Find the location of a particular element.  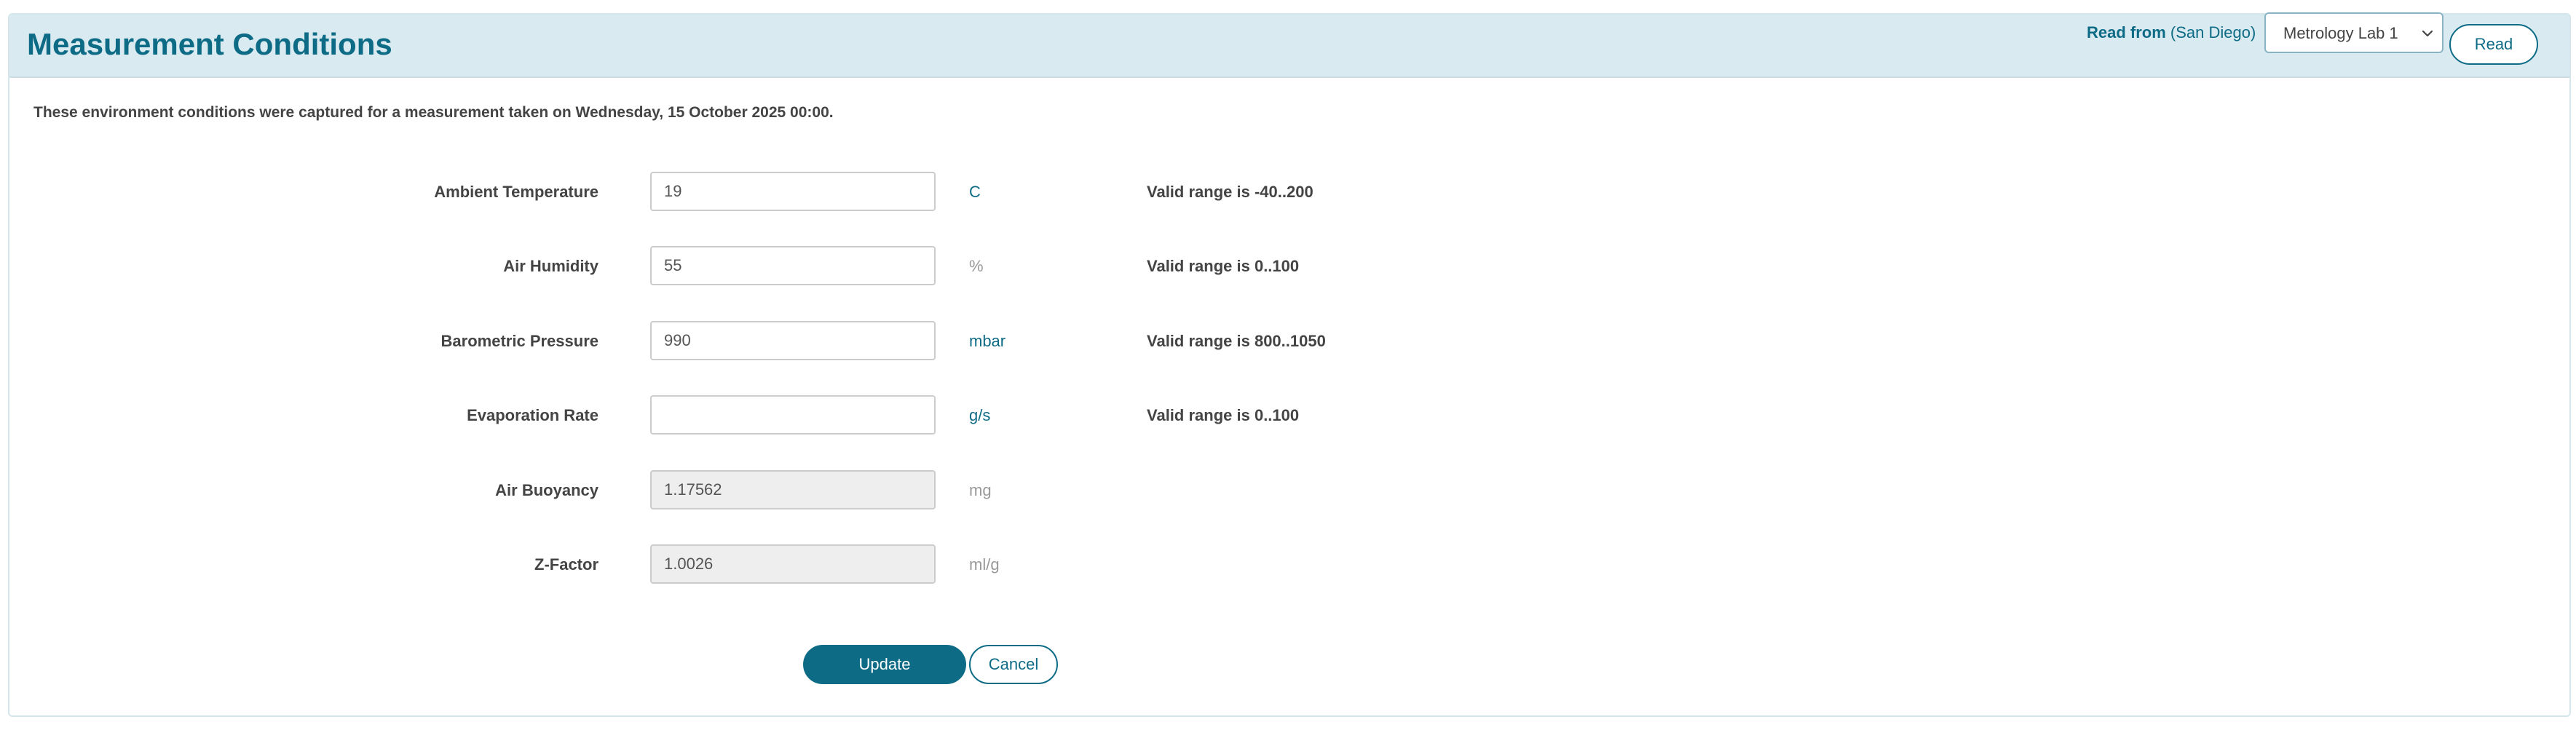

valid-range-text: Valid range is -40..200 is located at coordinates (1230, 192).